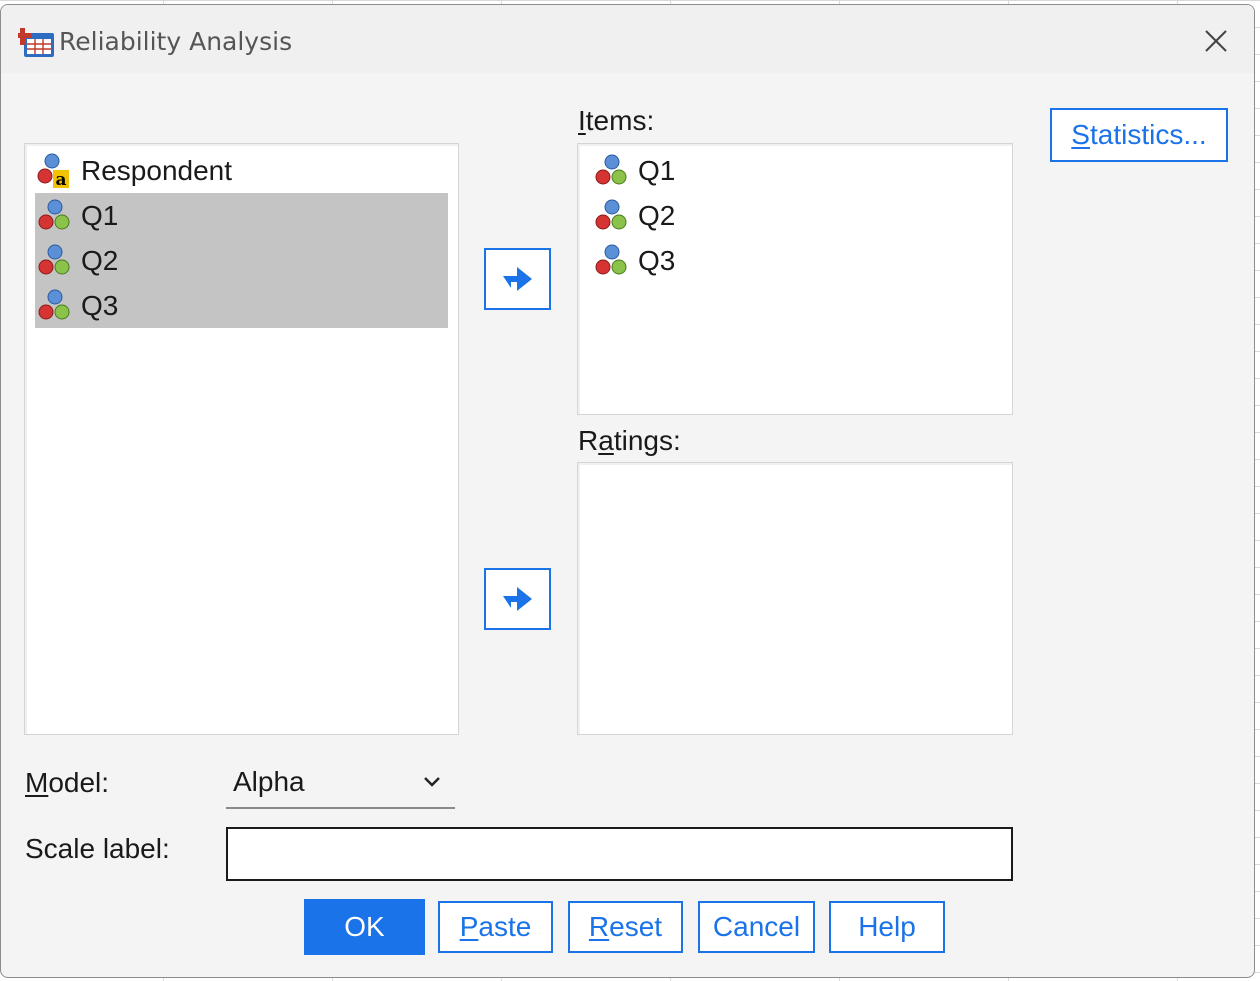 The height and width of the screenshot is (981, 1260). Describe the element at coordinates (241, 215) in the screenshot. I see `source-item-q1: Q1` at that location.